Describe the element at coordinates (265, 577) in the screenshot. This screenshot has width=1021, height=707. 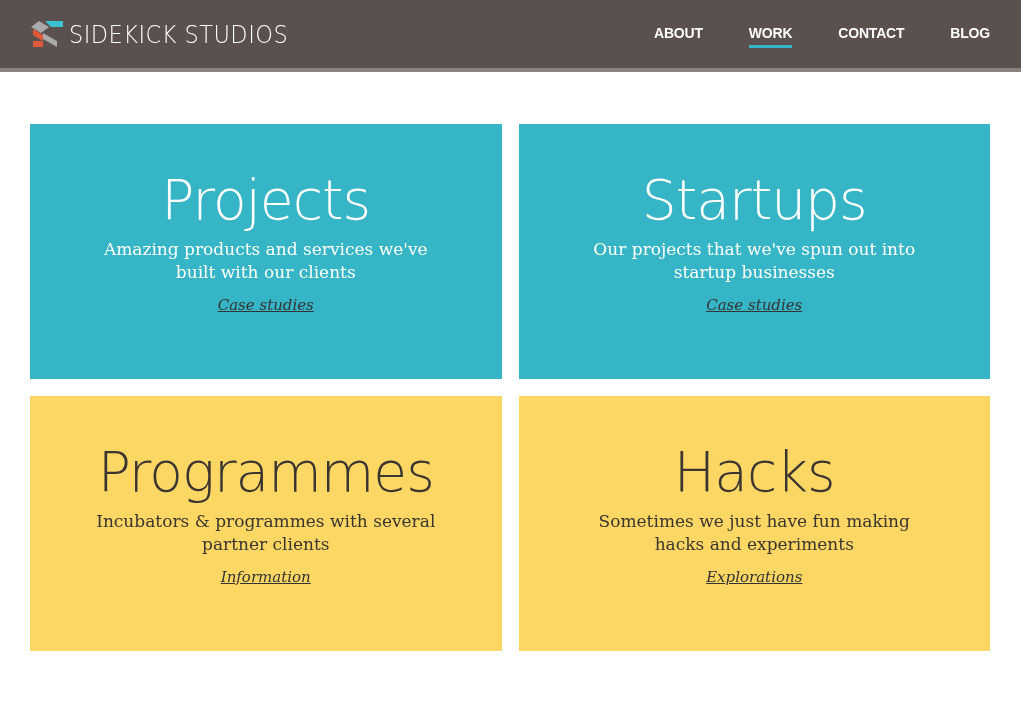
I see `card-link: Information` at that location.